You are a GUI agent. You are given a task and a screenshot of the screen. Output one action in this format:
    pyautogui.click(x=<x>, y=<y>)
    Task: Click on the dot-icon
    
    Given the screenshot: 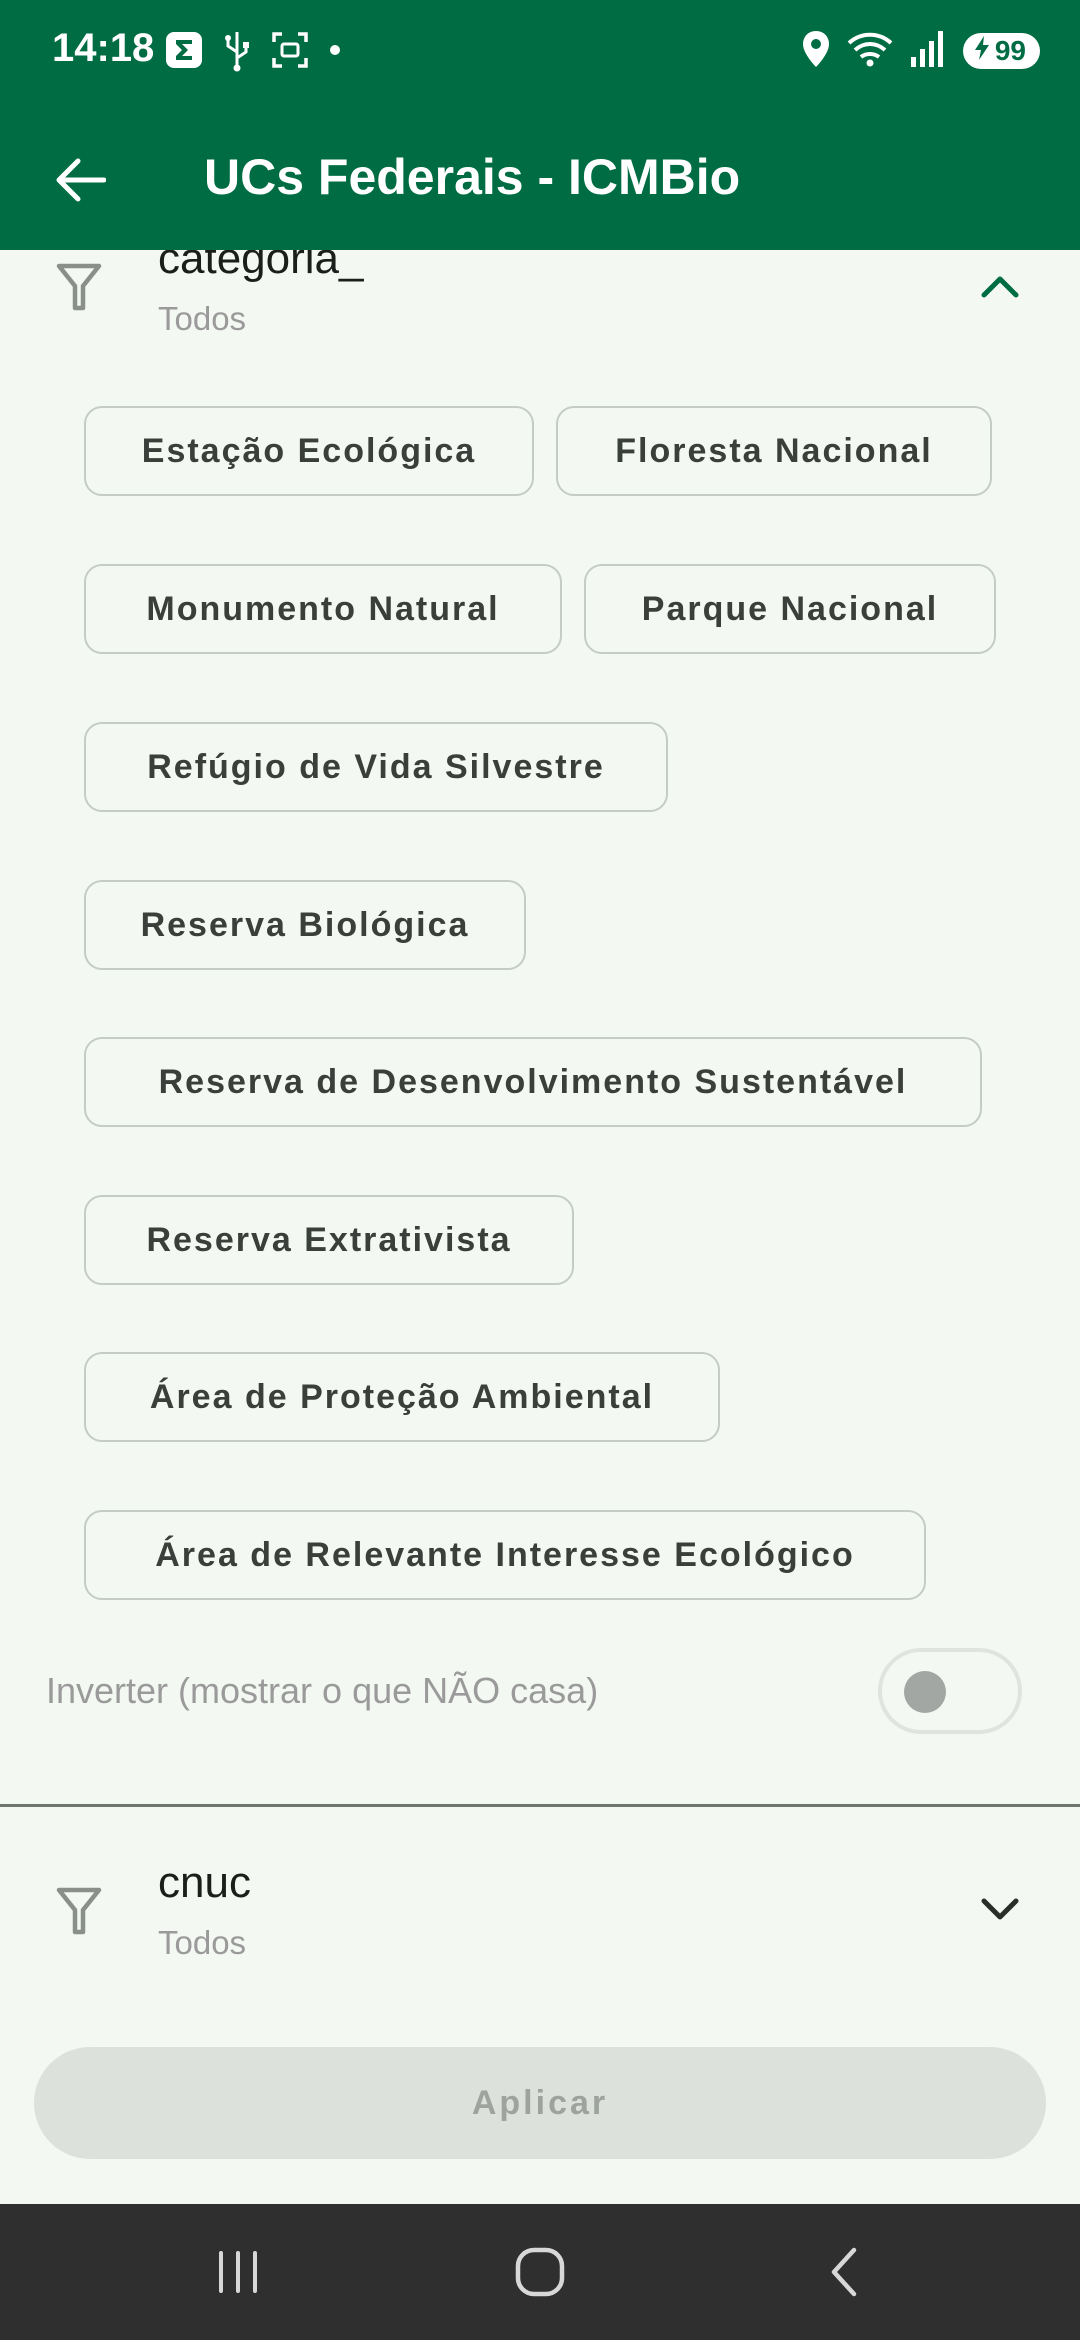 What is the action you would take?
    pyautogui.click(x=335, y=52)
    